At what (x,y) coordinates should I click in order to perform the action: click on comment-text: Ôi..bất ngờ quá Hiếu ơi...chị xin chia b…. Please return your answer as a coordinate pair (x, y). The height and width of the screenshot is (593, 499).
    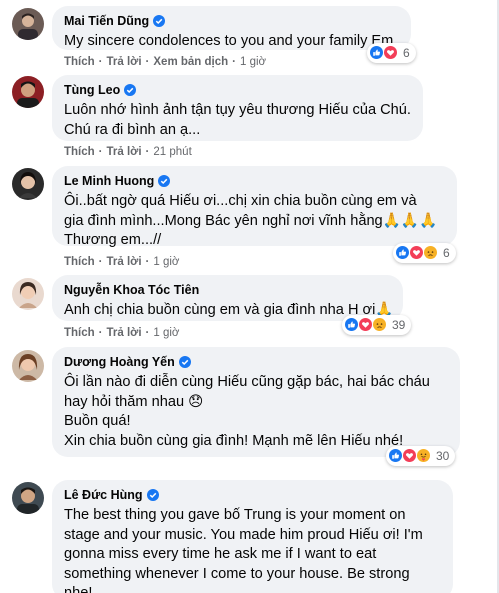
    Looking at the image, I should click on (251, 220).